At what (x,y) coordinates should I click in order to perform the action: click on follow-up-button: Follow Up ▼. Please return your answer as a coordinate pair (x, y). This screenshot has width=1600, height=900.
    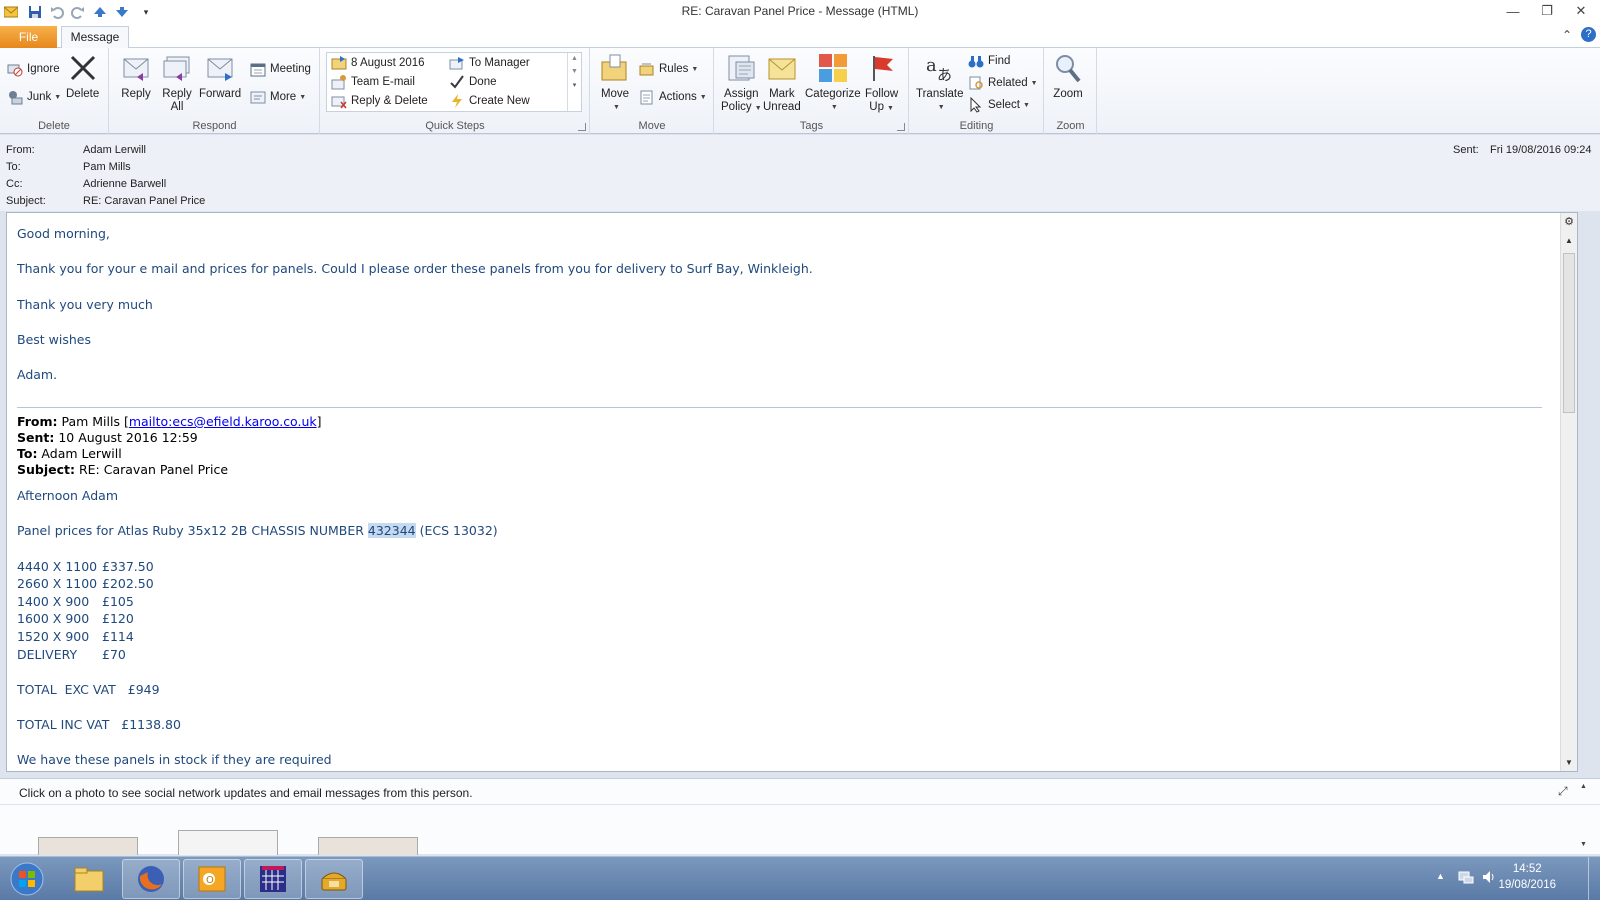
    Looking at the image, I should click on (881, 83).